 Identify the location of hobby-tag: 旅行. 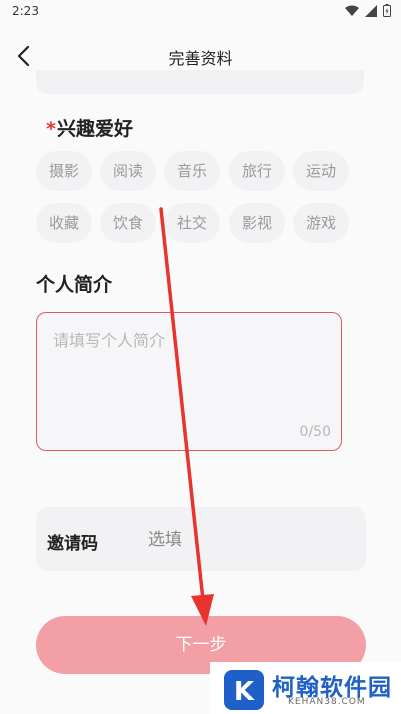
(257, 171).